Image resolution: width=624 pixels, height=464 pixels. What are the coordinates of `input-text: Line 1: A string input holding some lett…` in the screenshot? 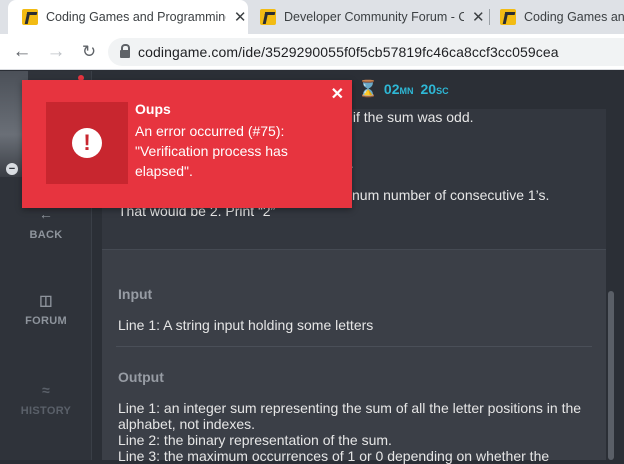 It's located at (246, 325).